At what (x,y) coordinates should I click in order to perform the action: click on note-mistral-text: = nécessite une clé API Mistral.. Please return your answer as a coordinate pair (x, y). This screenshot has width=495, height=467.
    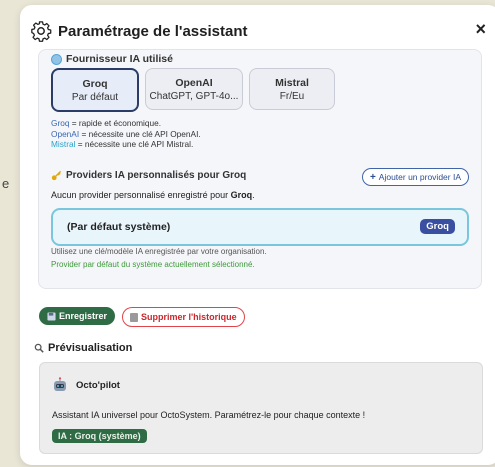
    Looking at the image, I should click on (134, 144).